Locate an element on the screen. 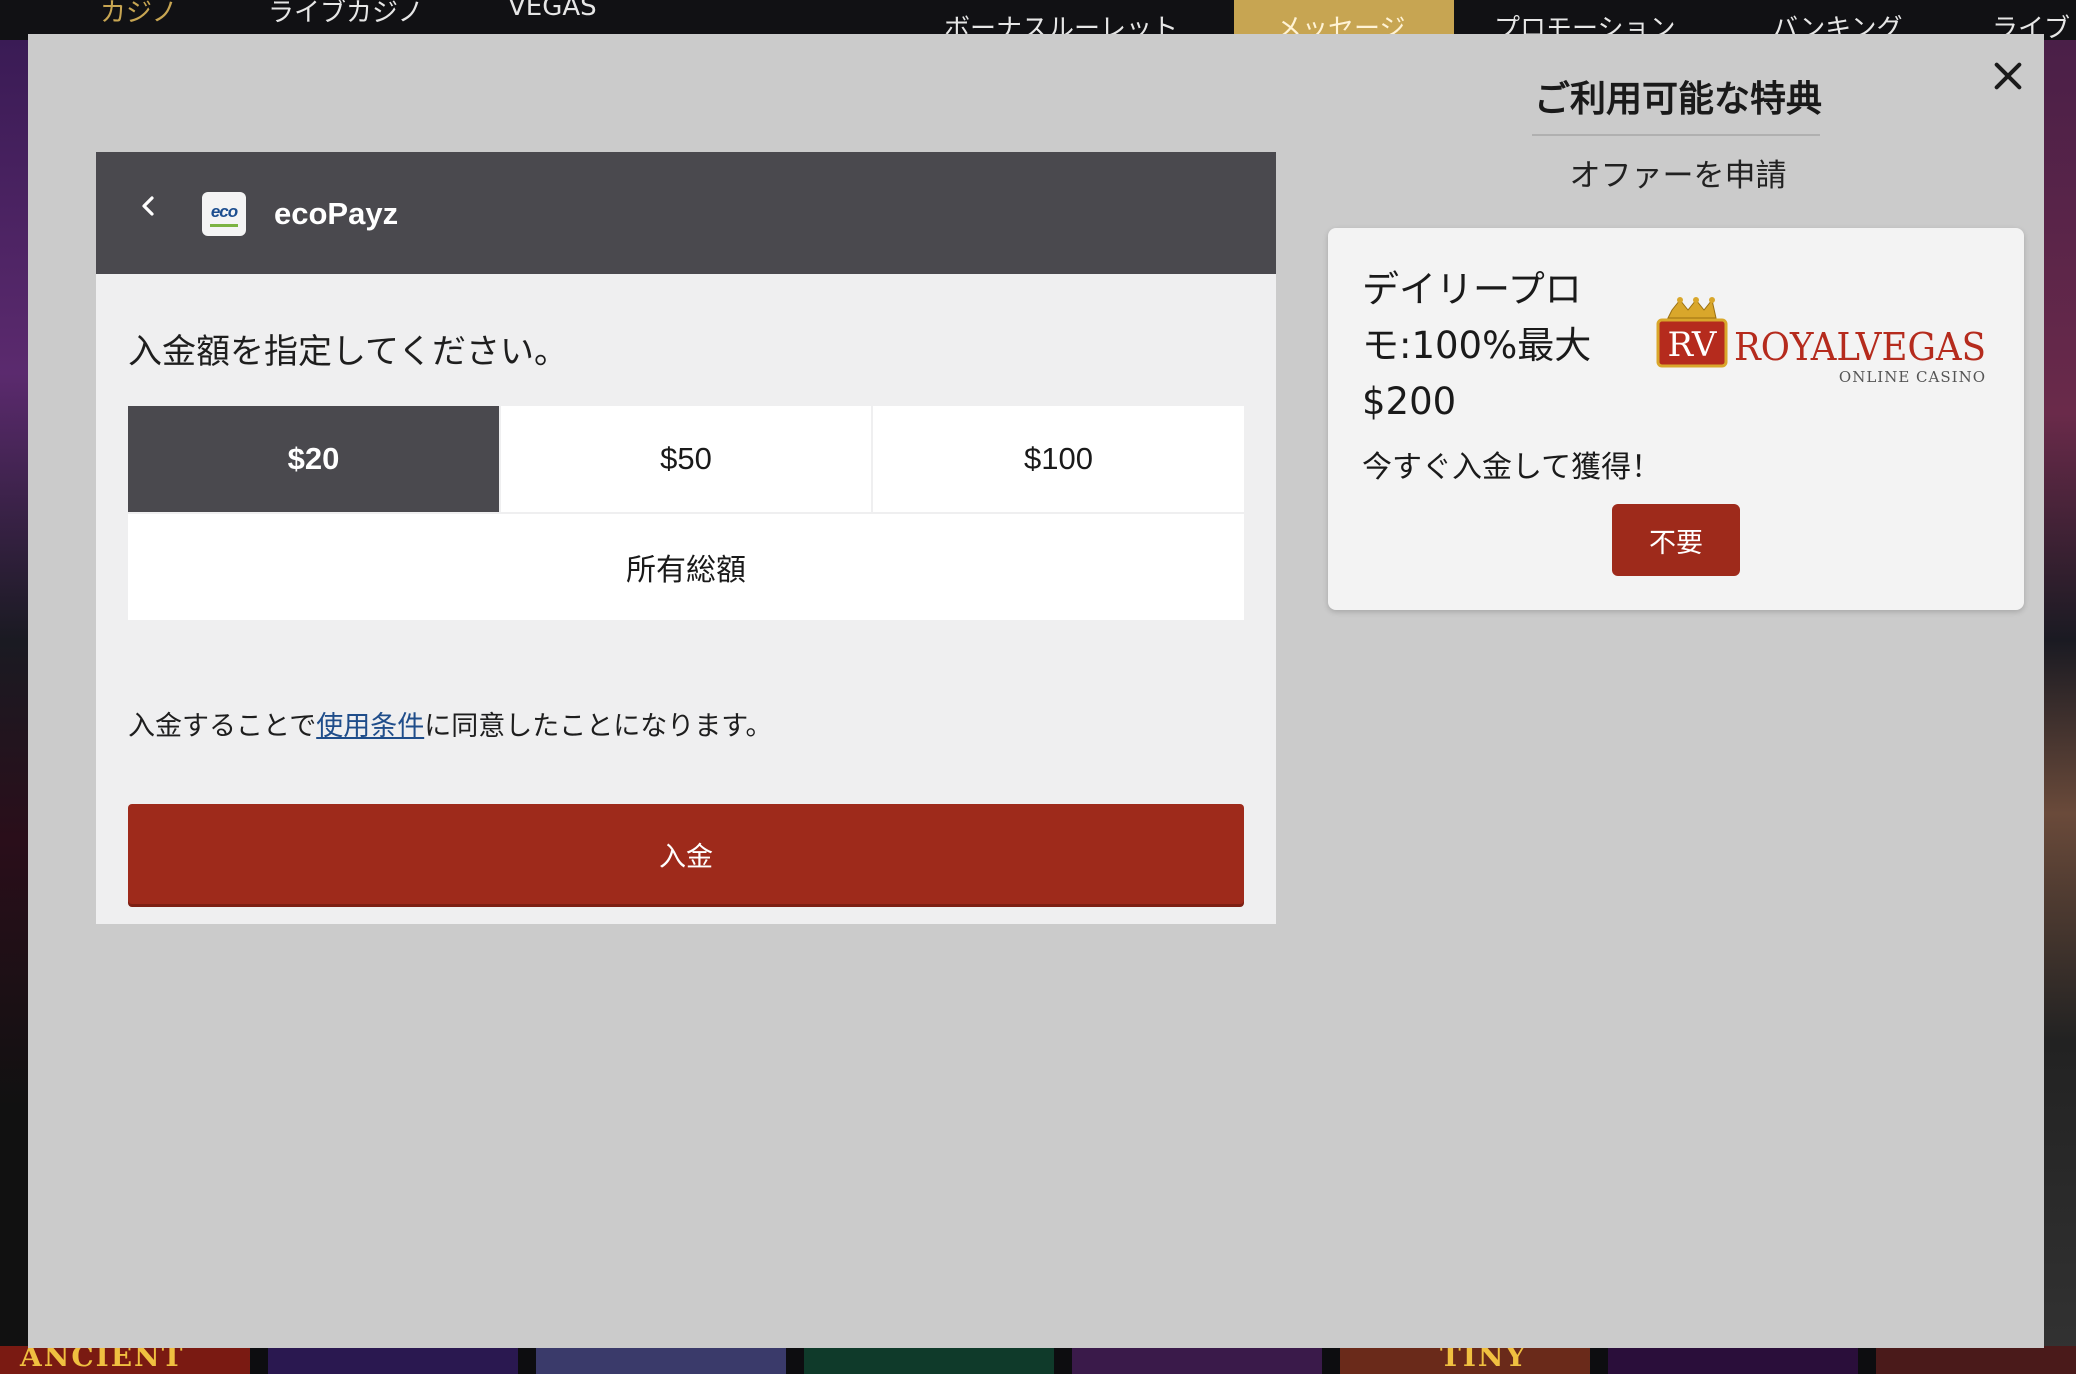  offers-divider is located at coordinates (1676, 135).